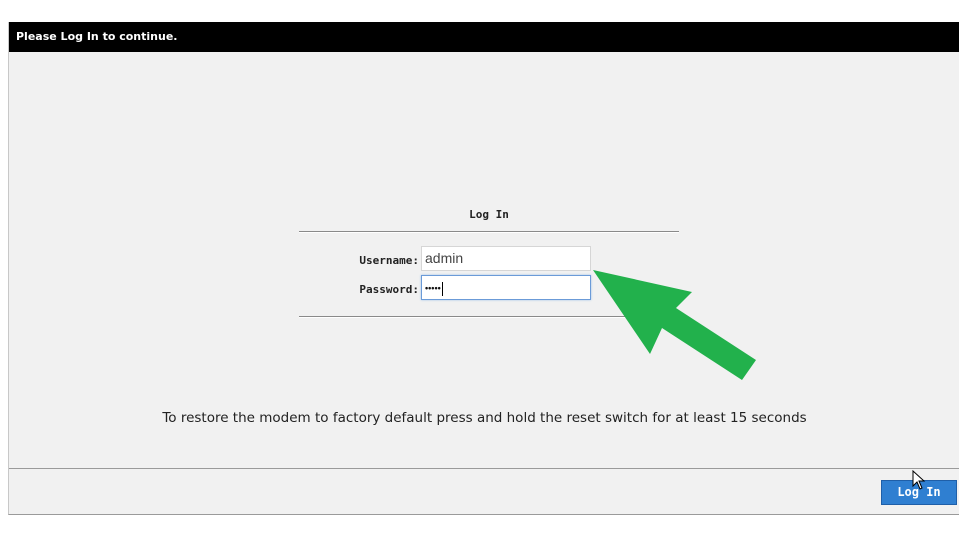 The height and width of the screenshot is (539, 959). Describe the element at coordinates (489, 214) in the screenshot. I see `login-heading: Log In` at that location.